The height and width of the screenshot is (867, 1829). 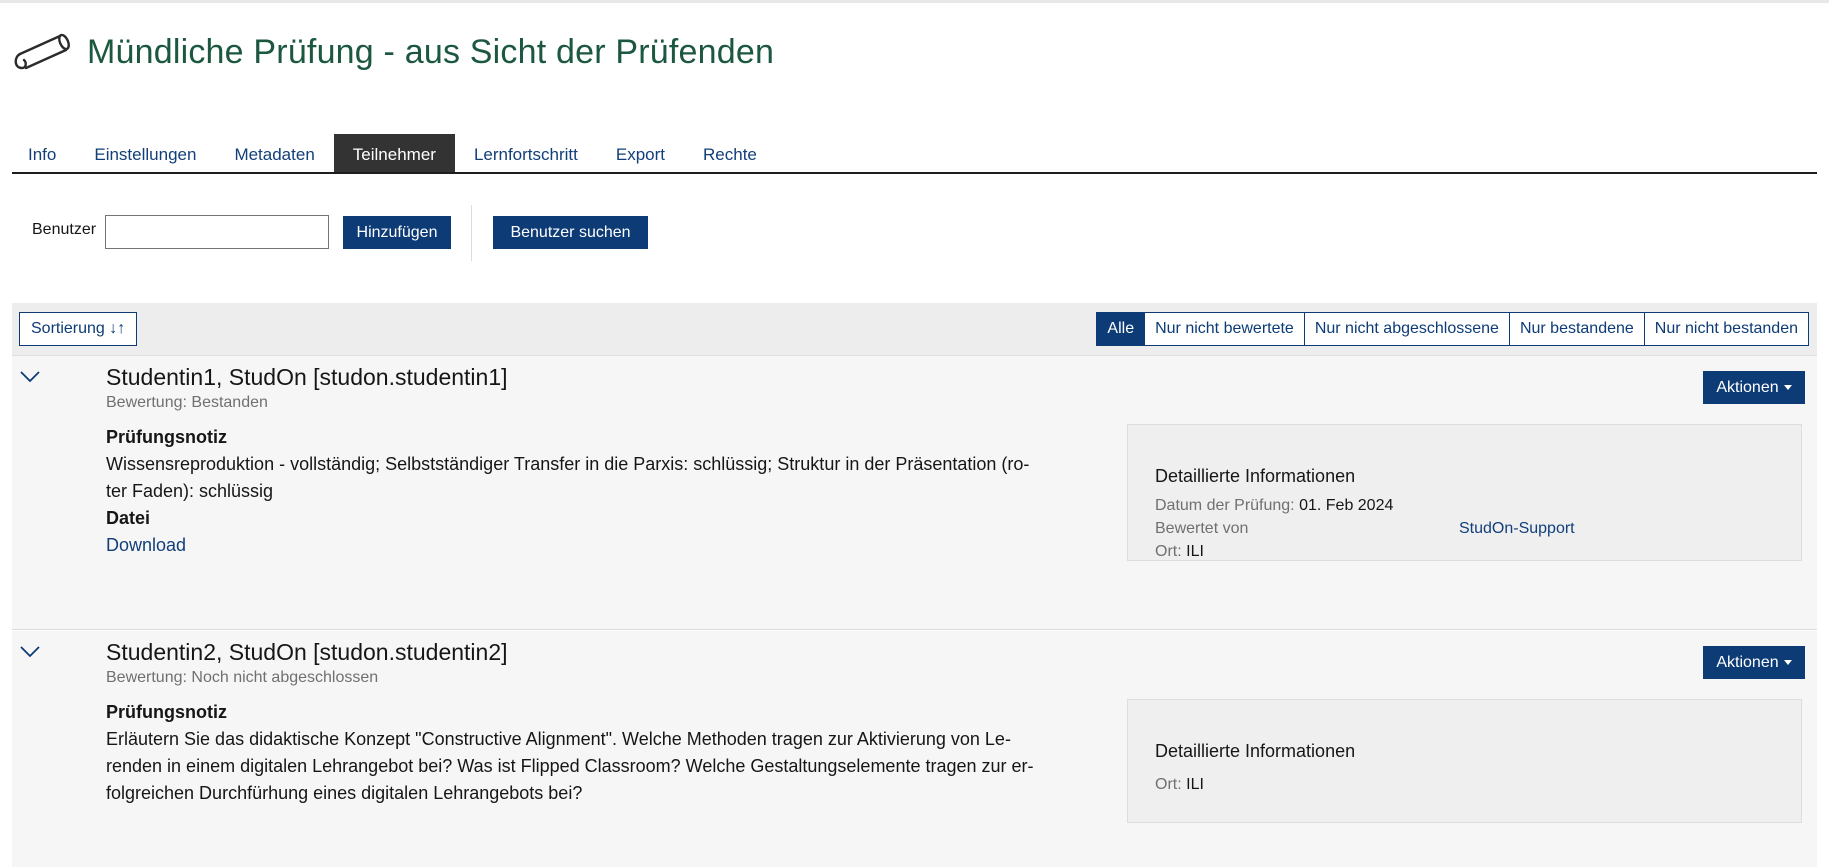 What do you see at coordinates (1576, 329) in the screenshot?
I see `filter-passed: Nur bestandene` at bounding box center [1576, 329].